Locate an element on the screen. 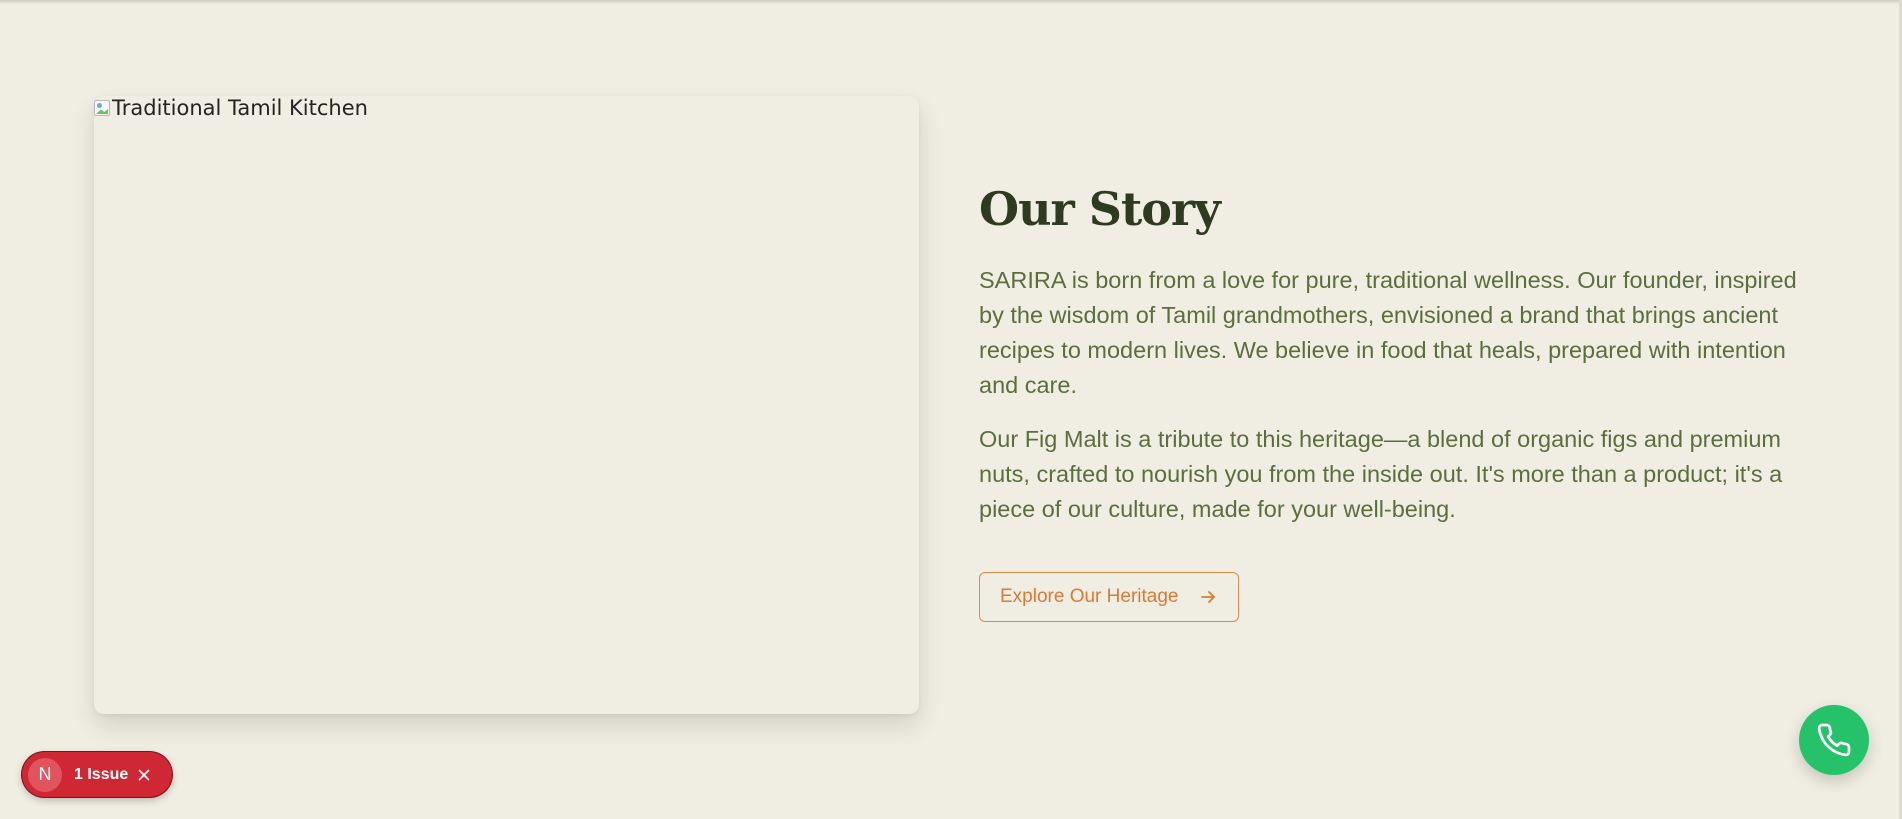 The width and height of the screenshot is (1902, 819). close-icon is located at coordinates (144, 775).